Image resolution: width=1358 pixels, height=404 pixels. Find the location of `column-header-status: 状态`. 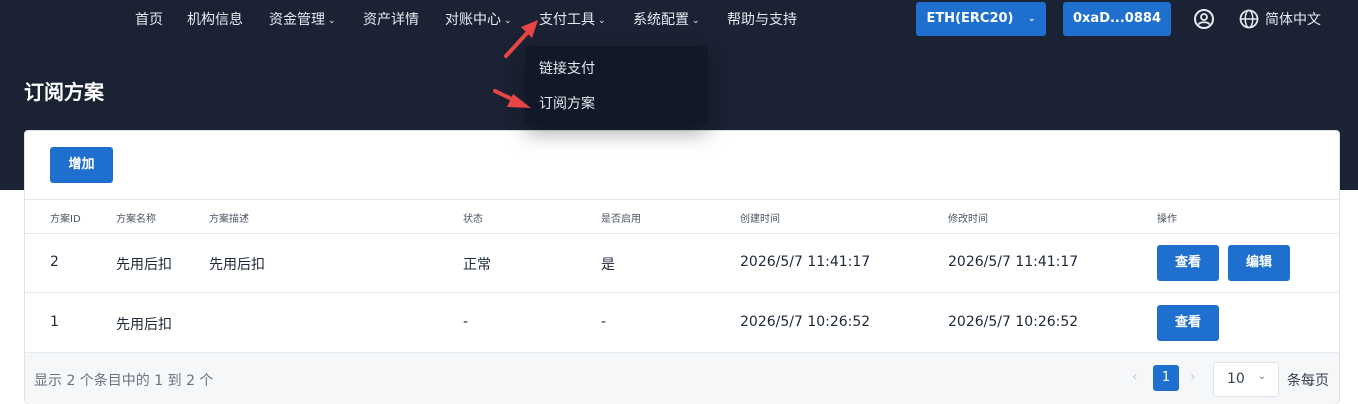

column-header-status: 状态 is located at coordinates (473, 219).